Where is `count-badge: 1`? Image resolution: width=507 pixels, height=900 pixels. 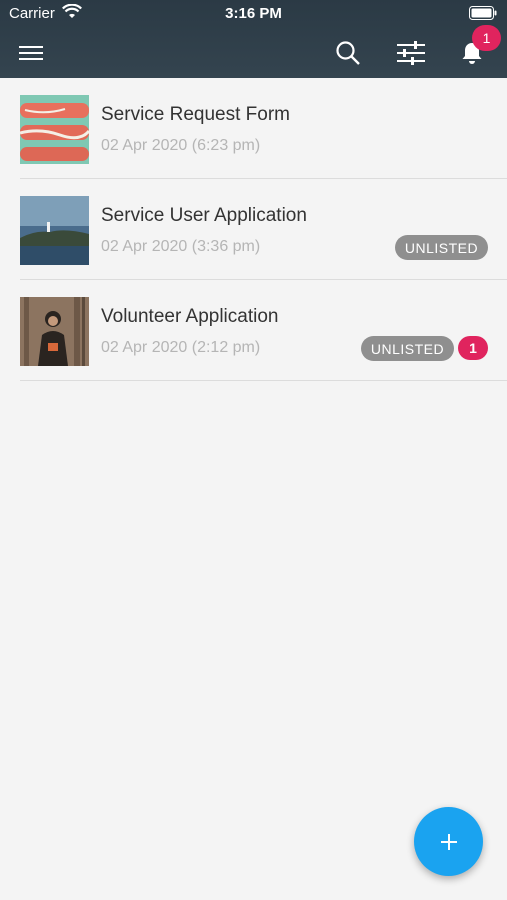 count-badge: 1 is located at coordinates (473, 348).